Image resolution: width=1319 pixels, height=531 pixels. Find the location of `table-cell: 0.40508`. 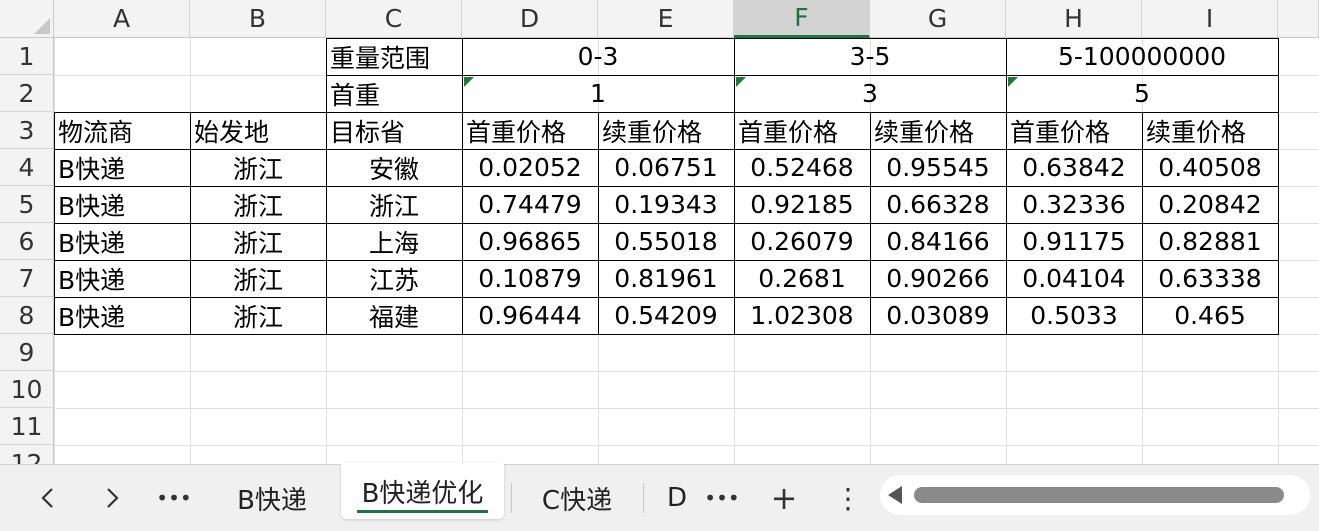

table-cell: 0.40508 is located at coordinates (1210, 167).